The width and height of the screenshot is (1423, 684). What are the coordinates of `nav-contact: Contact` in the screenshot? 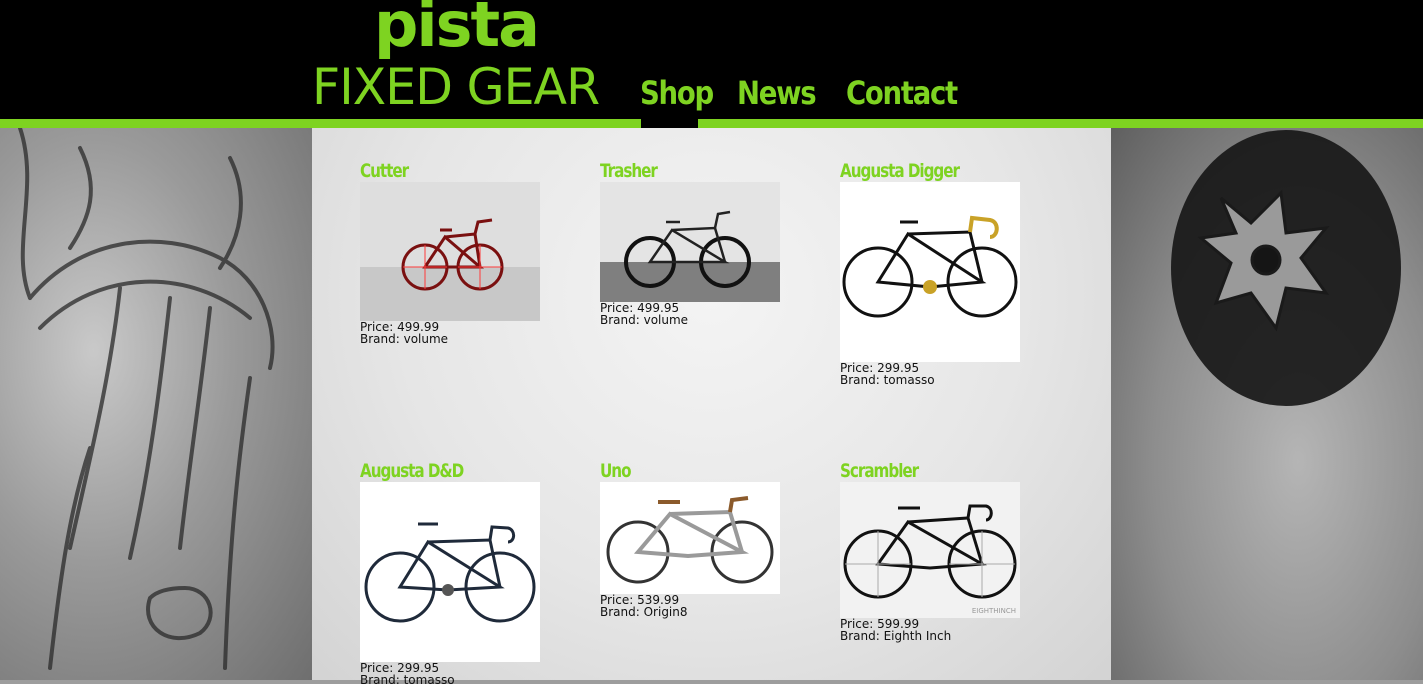 It's located at (902, 93).